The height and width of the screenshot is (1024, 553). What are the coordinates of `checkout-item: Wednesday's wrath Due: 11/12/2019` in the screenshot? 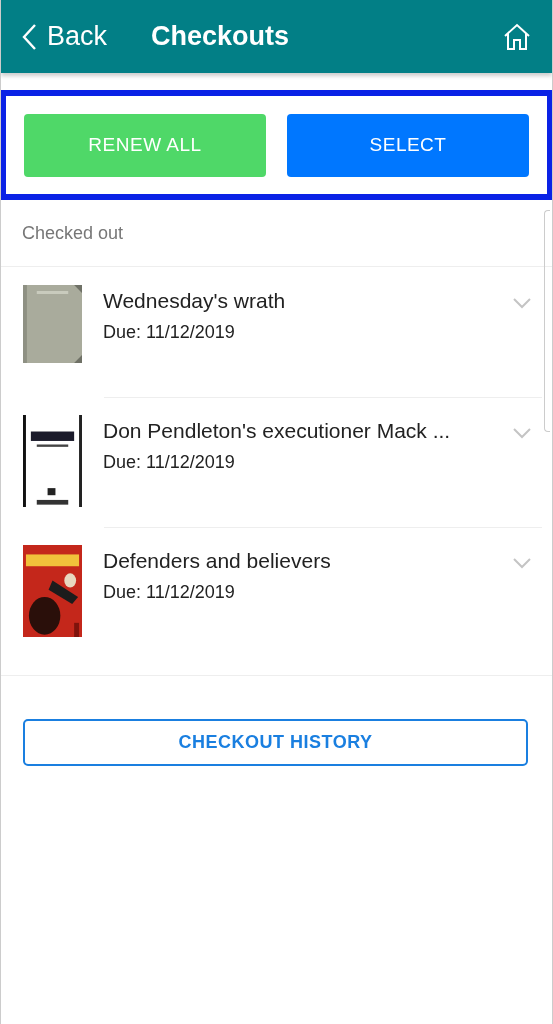 It's located at (276, 332).